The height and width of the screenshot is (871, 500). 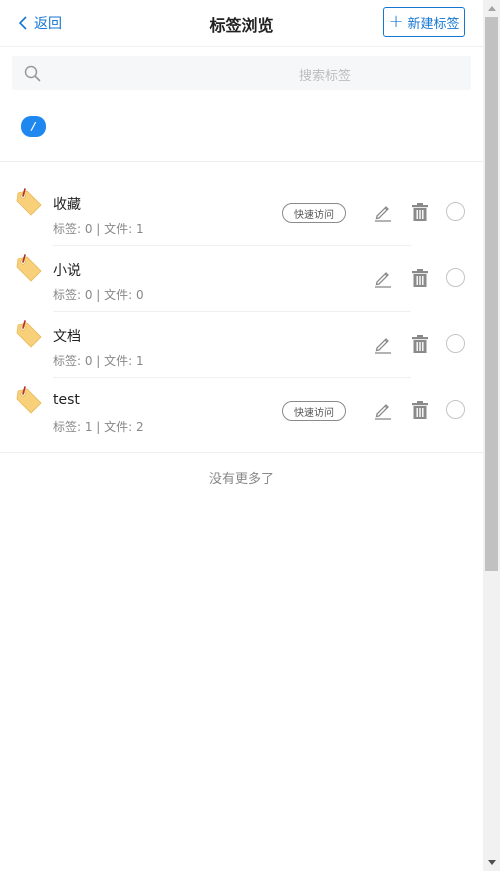 I want to click on tag-row: 小说标签: 0 | 文件: 0, so click(x=241, y=279).